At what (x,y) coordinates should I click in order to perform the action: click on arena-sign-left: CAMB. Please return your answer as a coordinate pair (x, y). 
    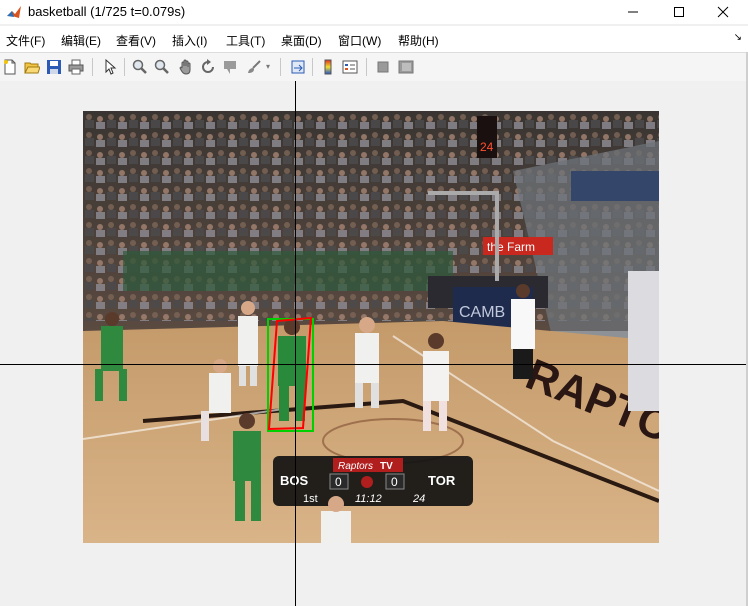
    Looking at the image, I should click on (482, 312).